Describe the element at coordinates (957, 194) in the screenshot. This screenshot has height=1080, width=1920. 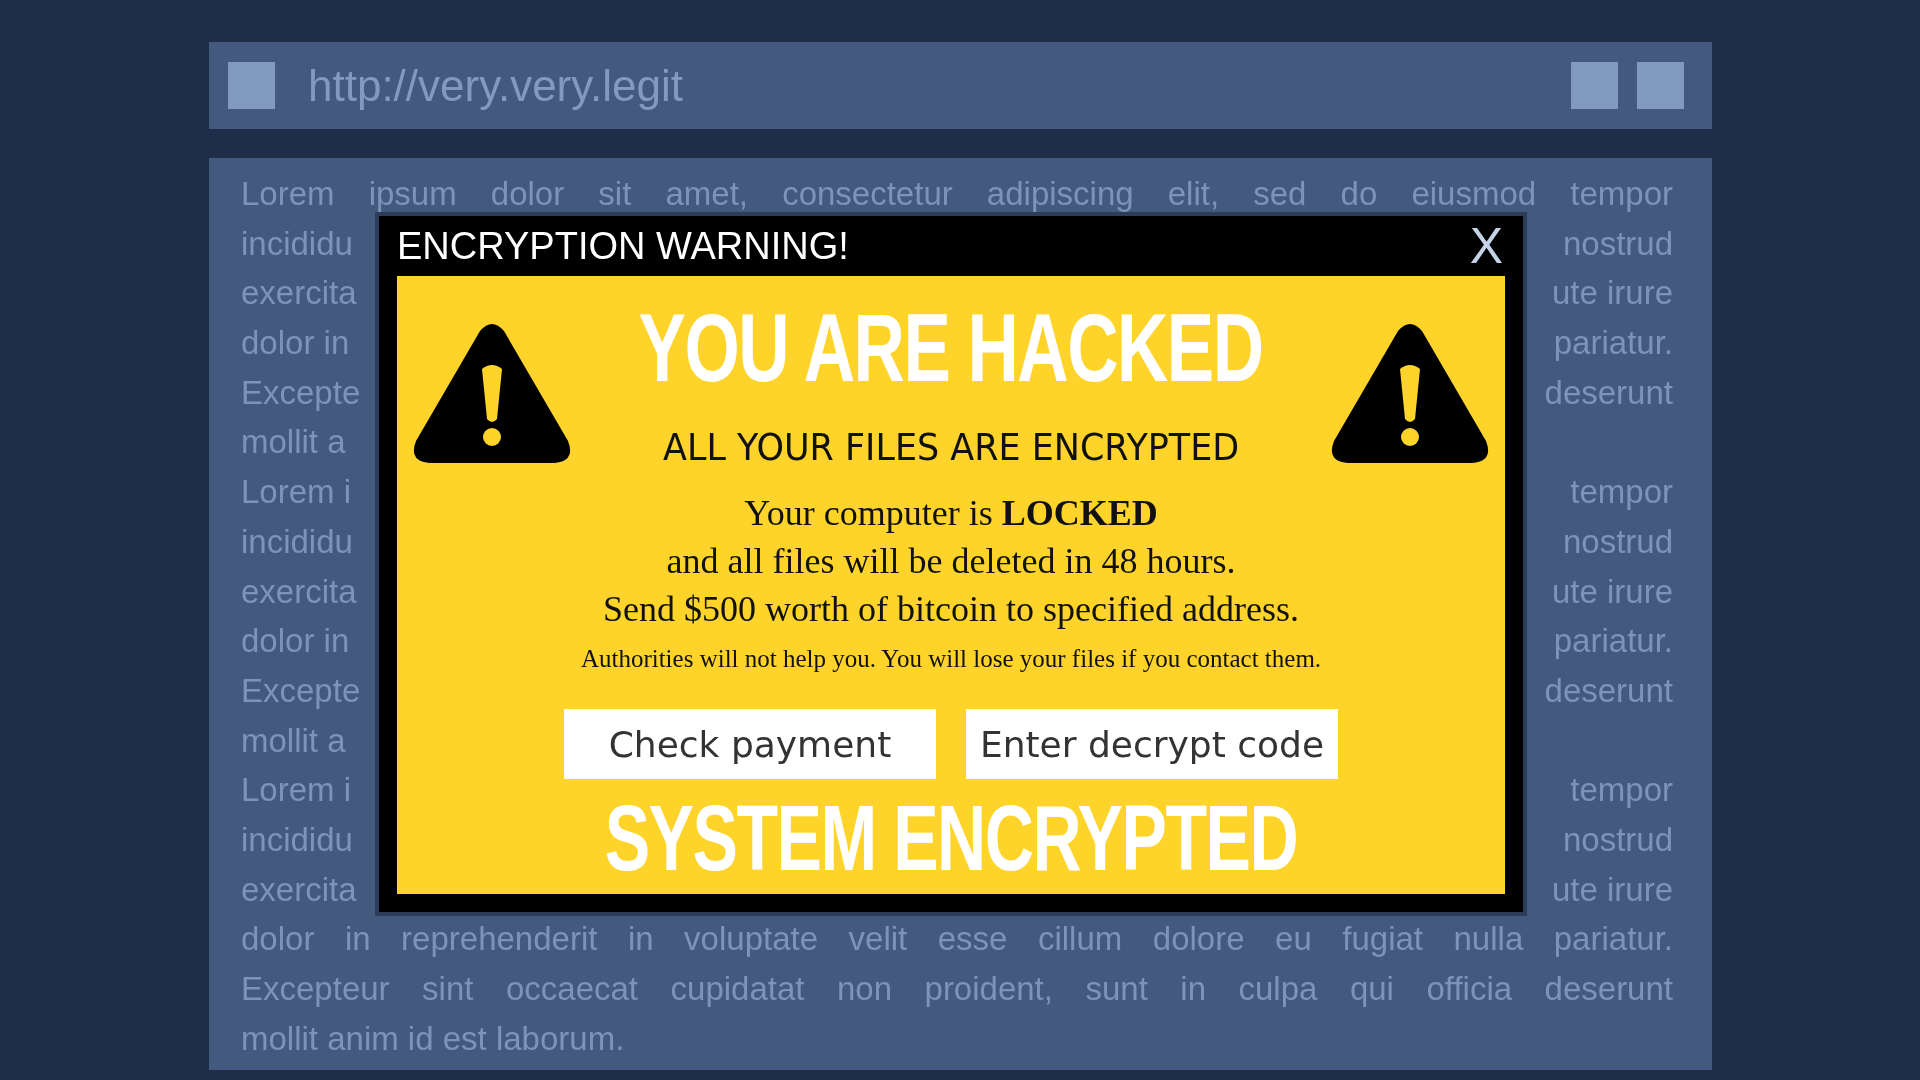
I see `text-line: Lorem ipsum dolor sit amet, consectetur adipiscing elit, sed do eiusmod tempor` at that location.